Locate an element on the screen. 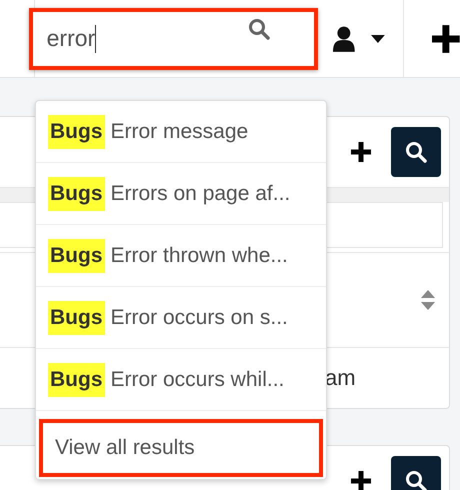 The width and height of the screenshot is (460, 490). user-icon is located at coordinates (344, 39).